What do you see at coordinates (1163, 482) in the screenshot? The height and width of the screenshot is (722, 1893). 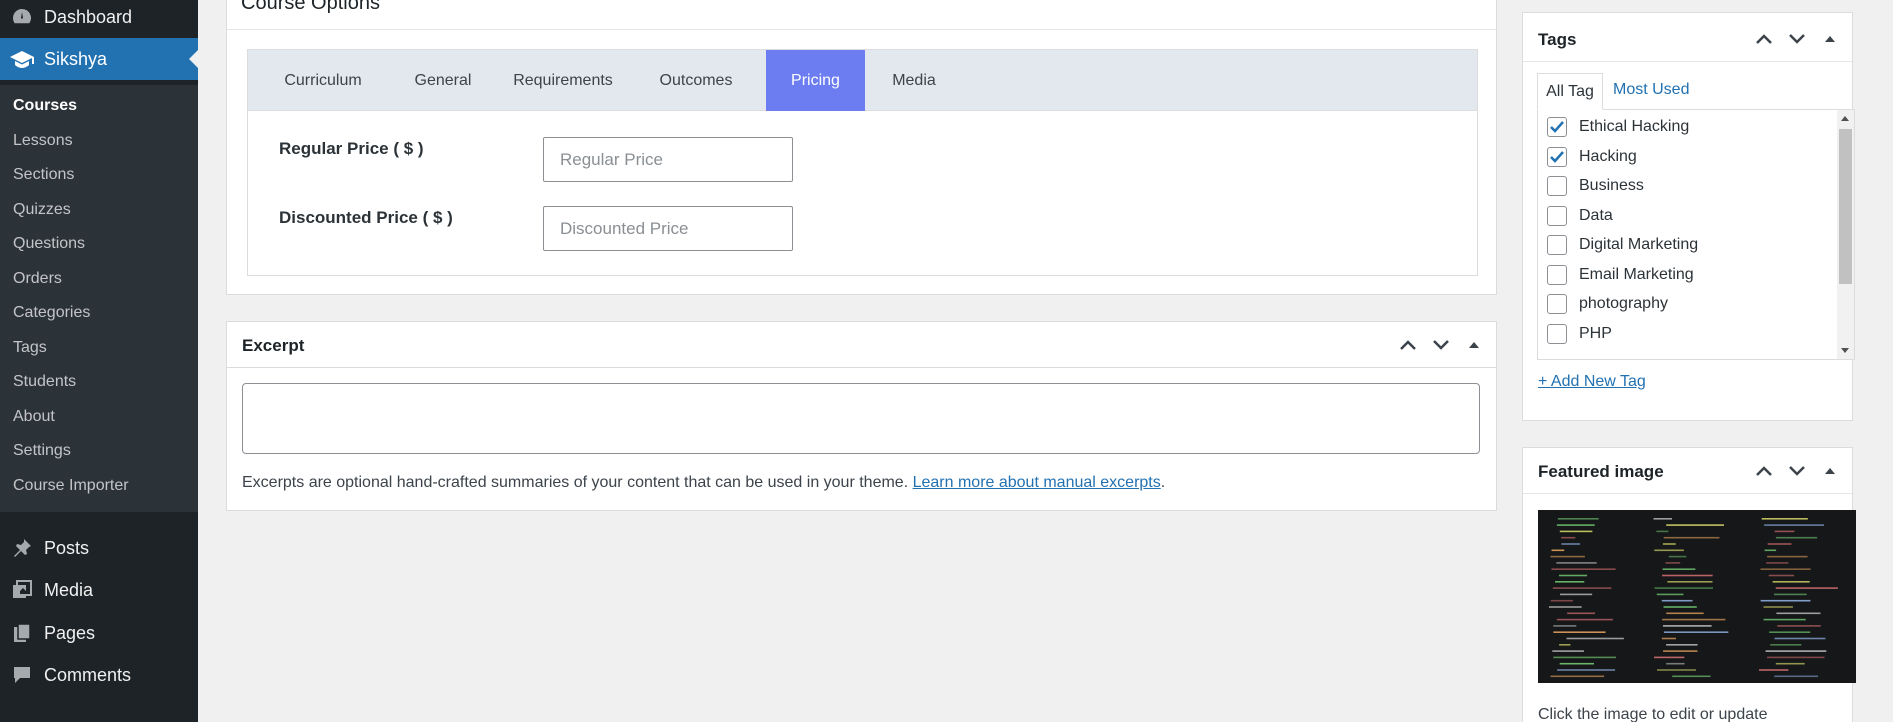 I see `excerpt-help-period: .` at bounding box center [1163, 482].